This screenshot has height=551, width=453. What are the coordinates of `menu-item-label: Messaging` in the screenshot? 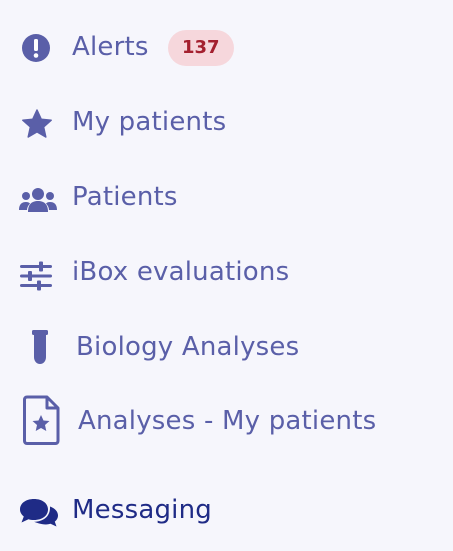 It's located at (142, 510).